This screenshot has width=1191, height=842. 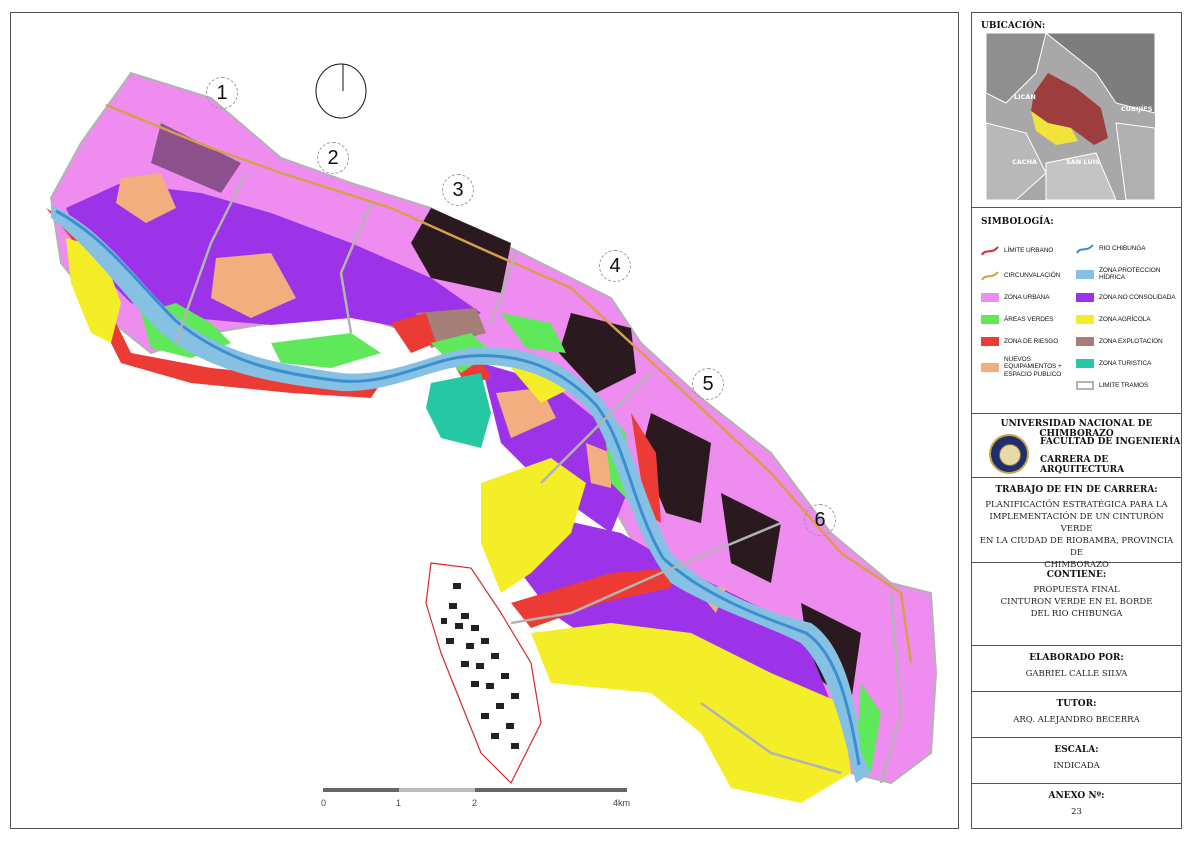 What do you see at coordinates (708, 384) in the screenshot?
I see `sector-label-5: 5` at bounding box center [708, 384].